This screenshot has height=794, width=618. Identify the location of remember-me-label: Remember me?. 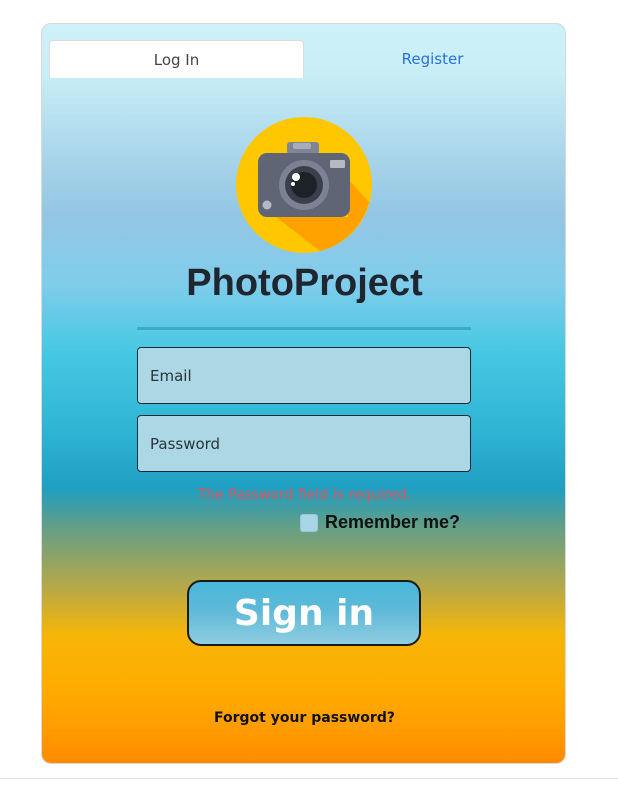
(392, 522).